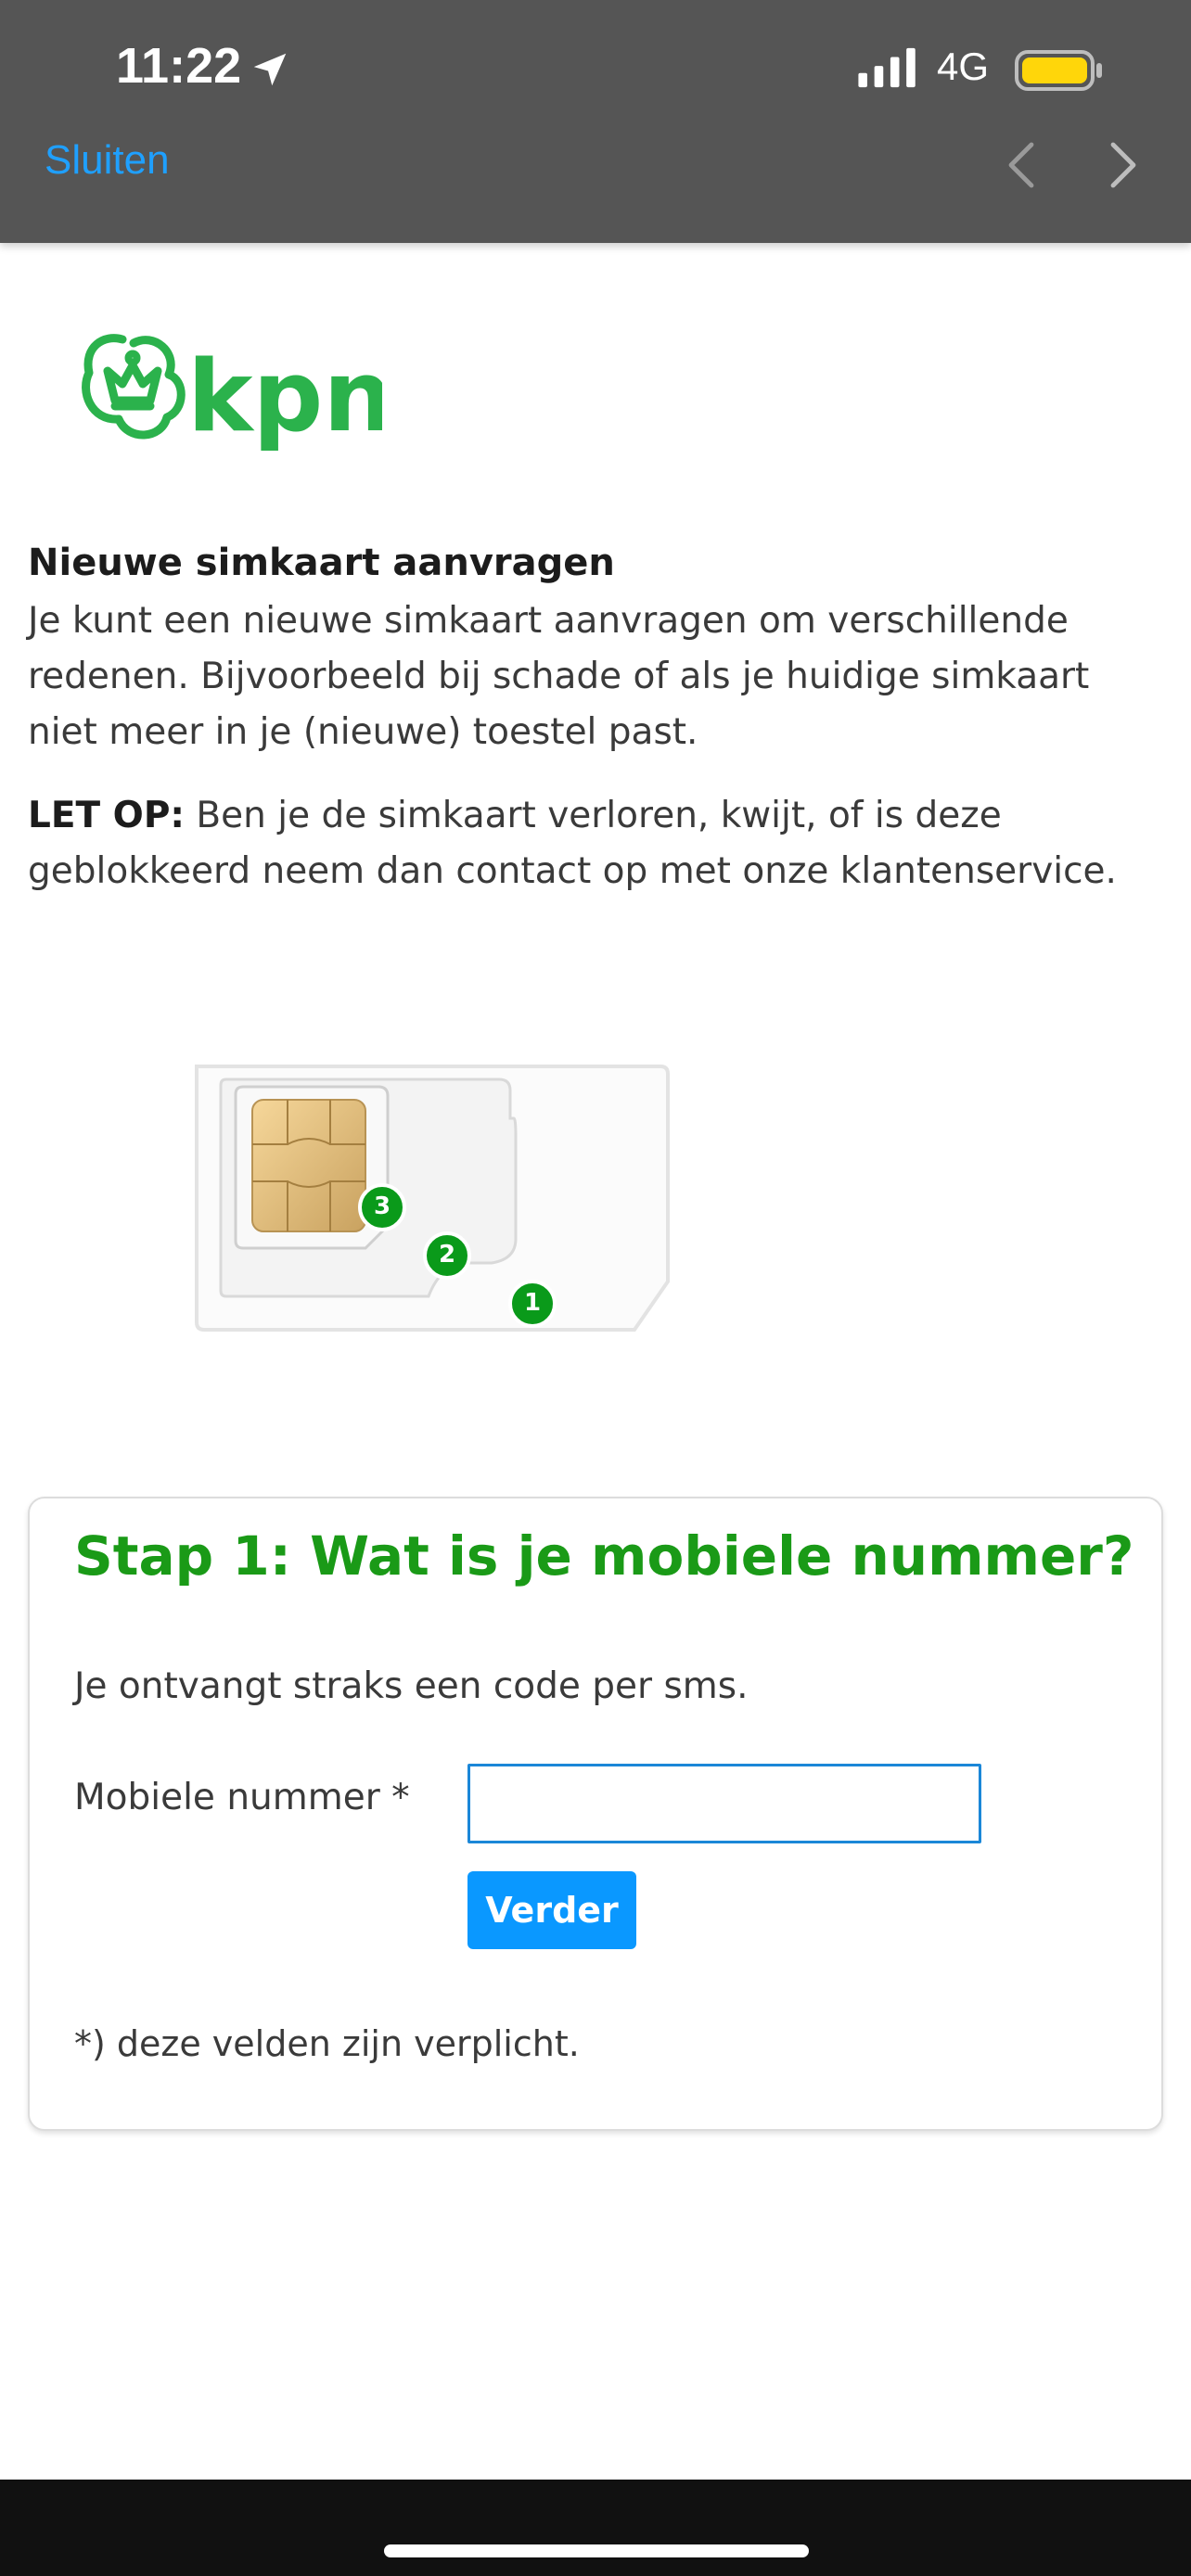 The width and height of the screenshot is (1191, 2576). Describe the element at coordinates (411, 1686) in the screenshot. I see `step-note: Je ontvangt straks een code per sms.` at that location.